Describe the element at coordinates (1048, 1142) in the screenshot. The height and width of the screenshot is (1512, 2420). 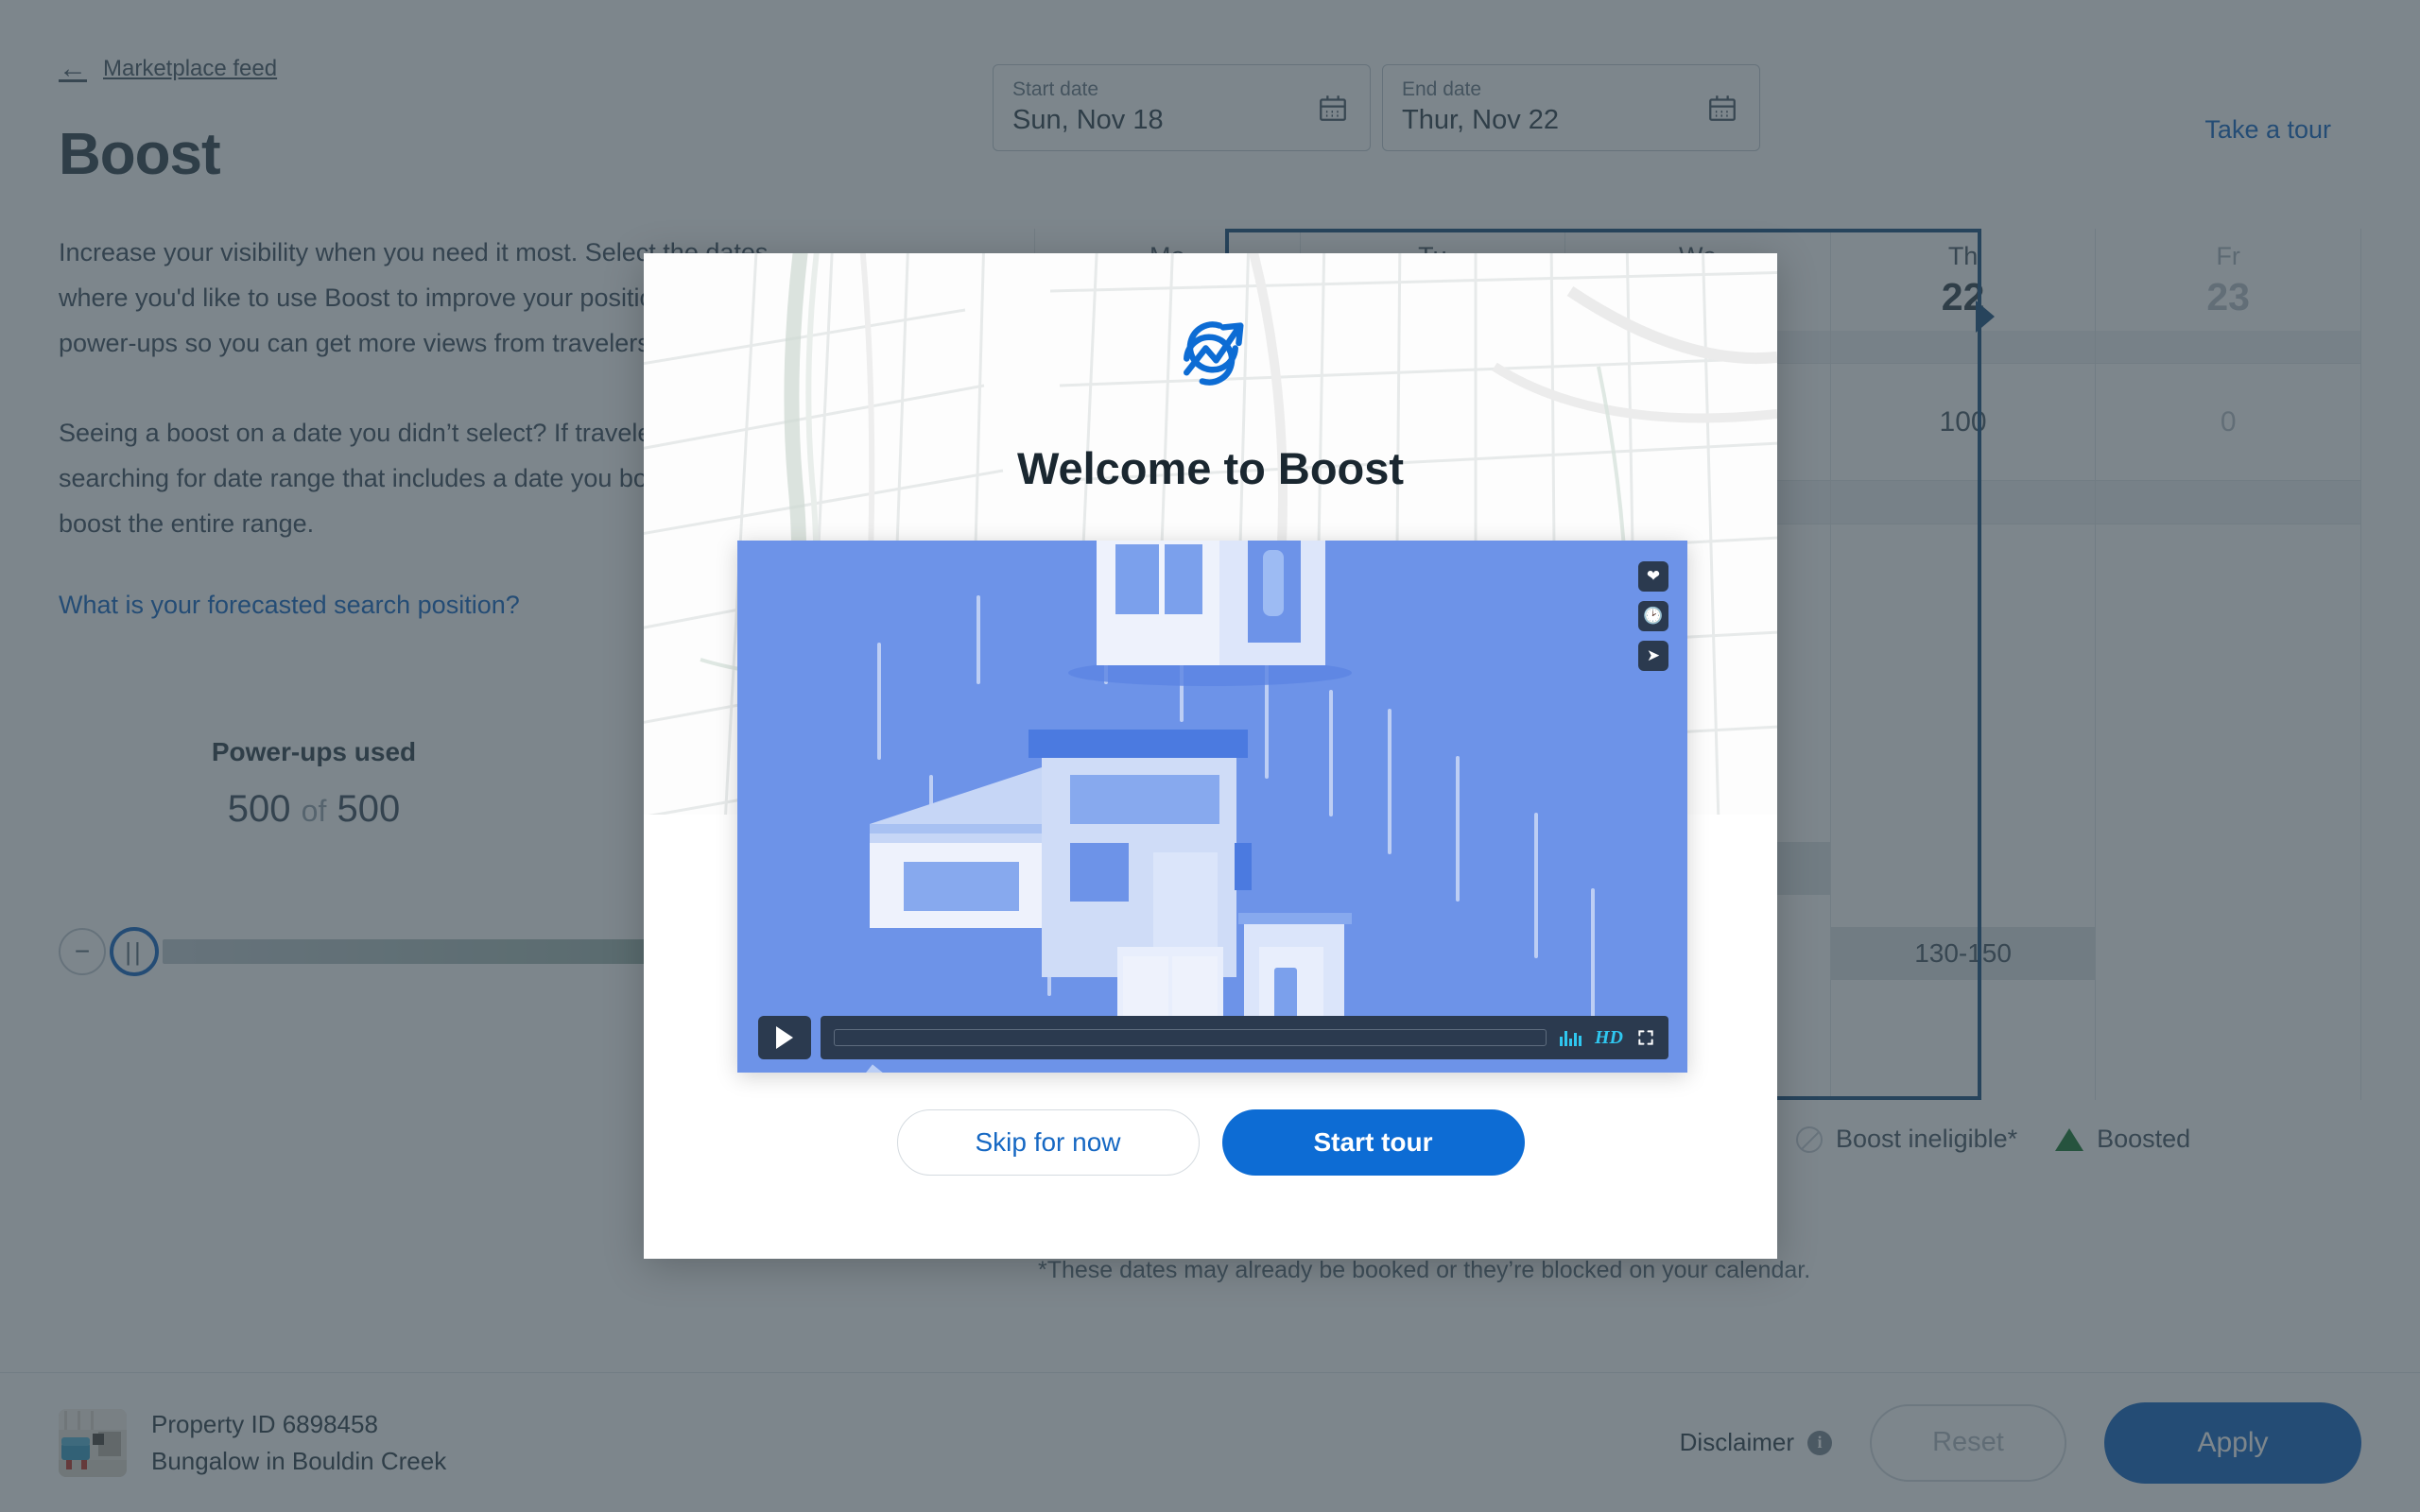
I see `skip-for-now-button: Skip for now` at that location.